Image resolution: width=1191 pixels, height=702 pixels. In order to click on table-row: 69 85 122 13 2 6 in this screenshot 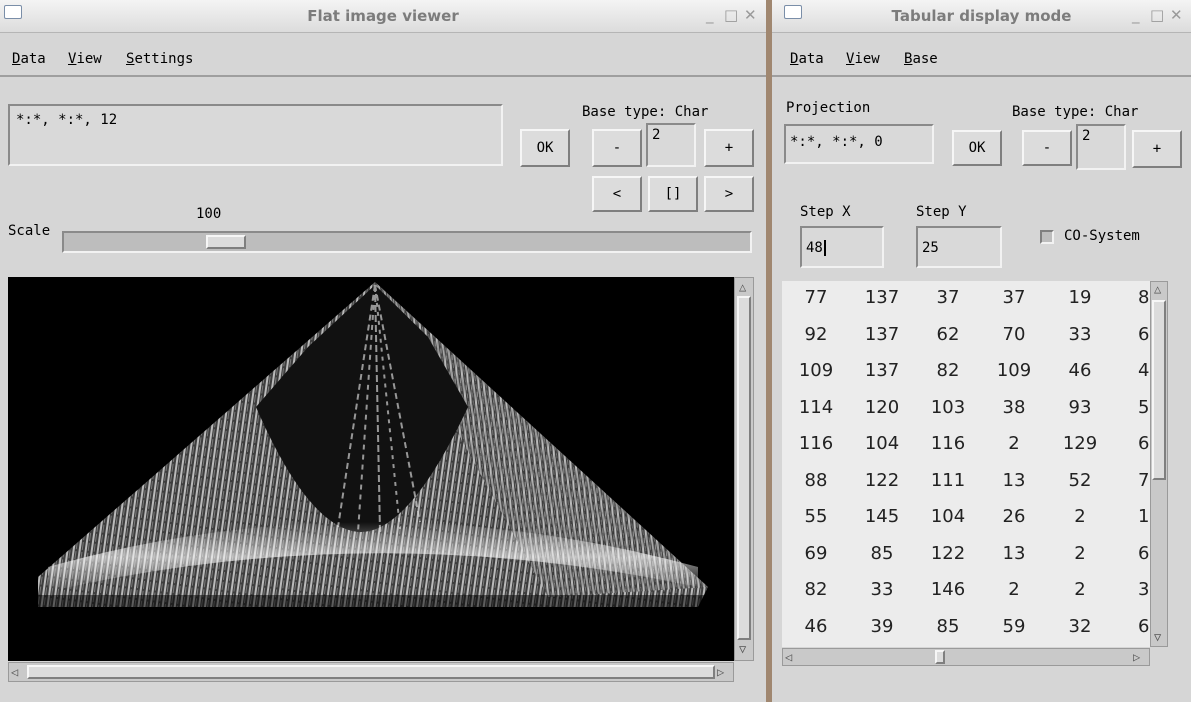, I will do `click(966, 561)`.